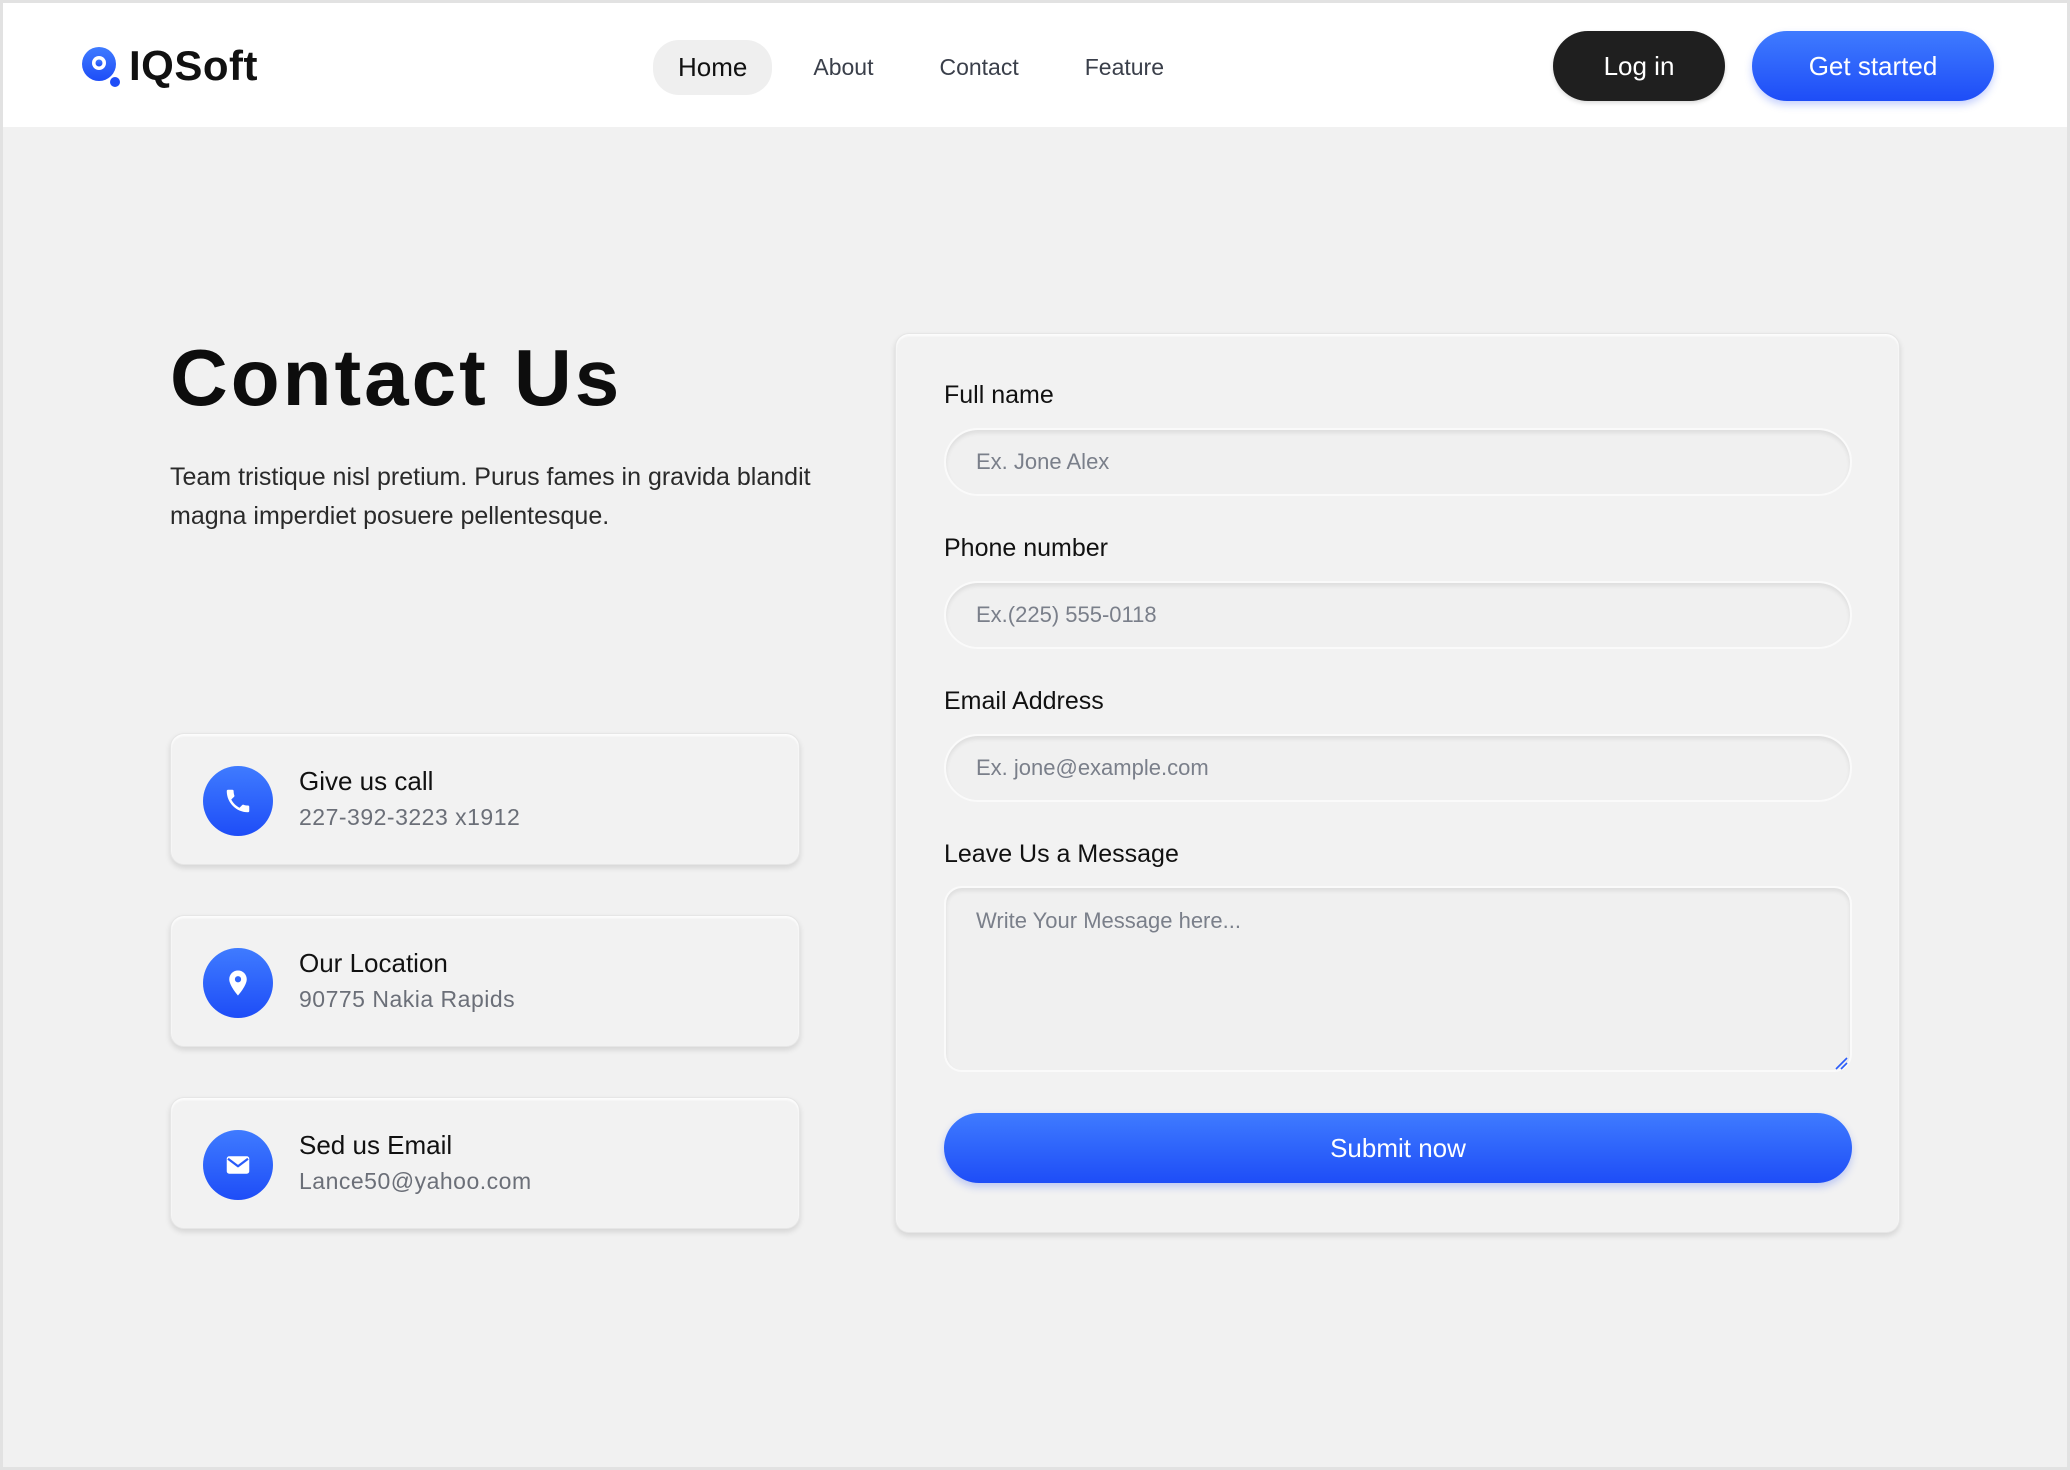 The height and width of the screenshot is (1470, 2070). Describe the element at coordinates (238, 983) in the screenshot. I see `location-pin-icon` at that location.